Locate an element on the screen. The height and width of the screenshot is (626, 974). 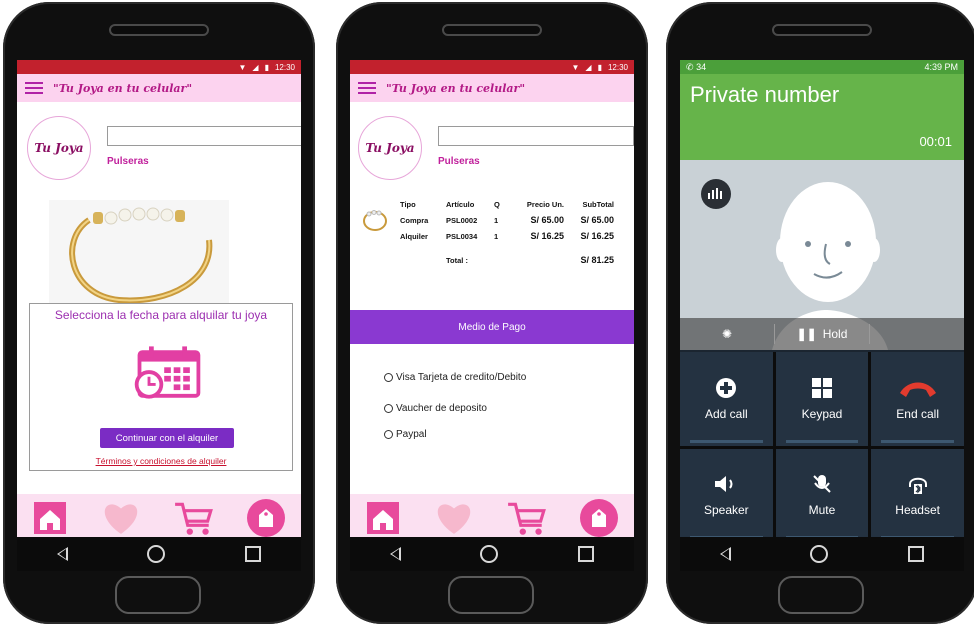
payment-method-button: Medio de Pago is located at coordinates (492, 327).